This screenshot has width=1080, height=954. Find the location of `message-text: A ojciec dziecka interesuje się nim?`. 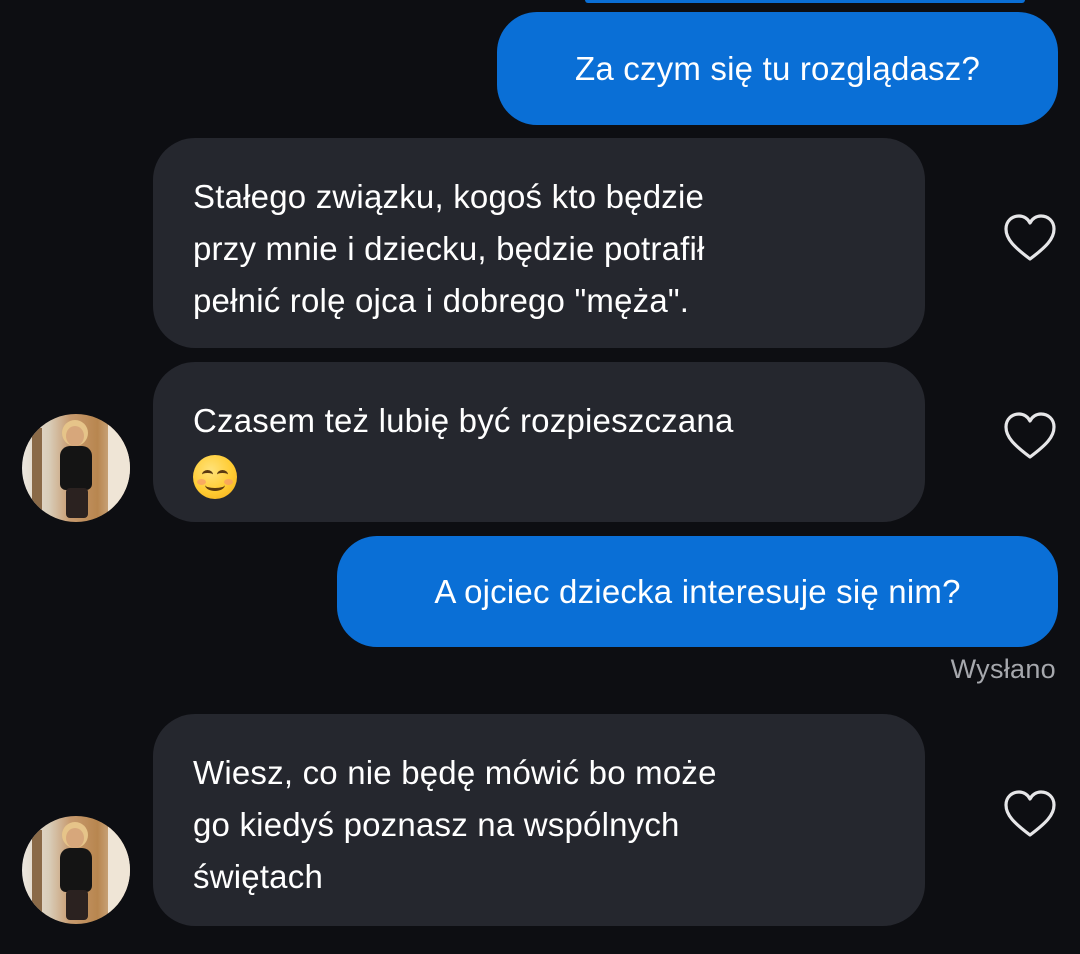

message-text: A ojciec dziecka interesuje się nim? is located at coordinates (697, 591).